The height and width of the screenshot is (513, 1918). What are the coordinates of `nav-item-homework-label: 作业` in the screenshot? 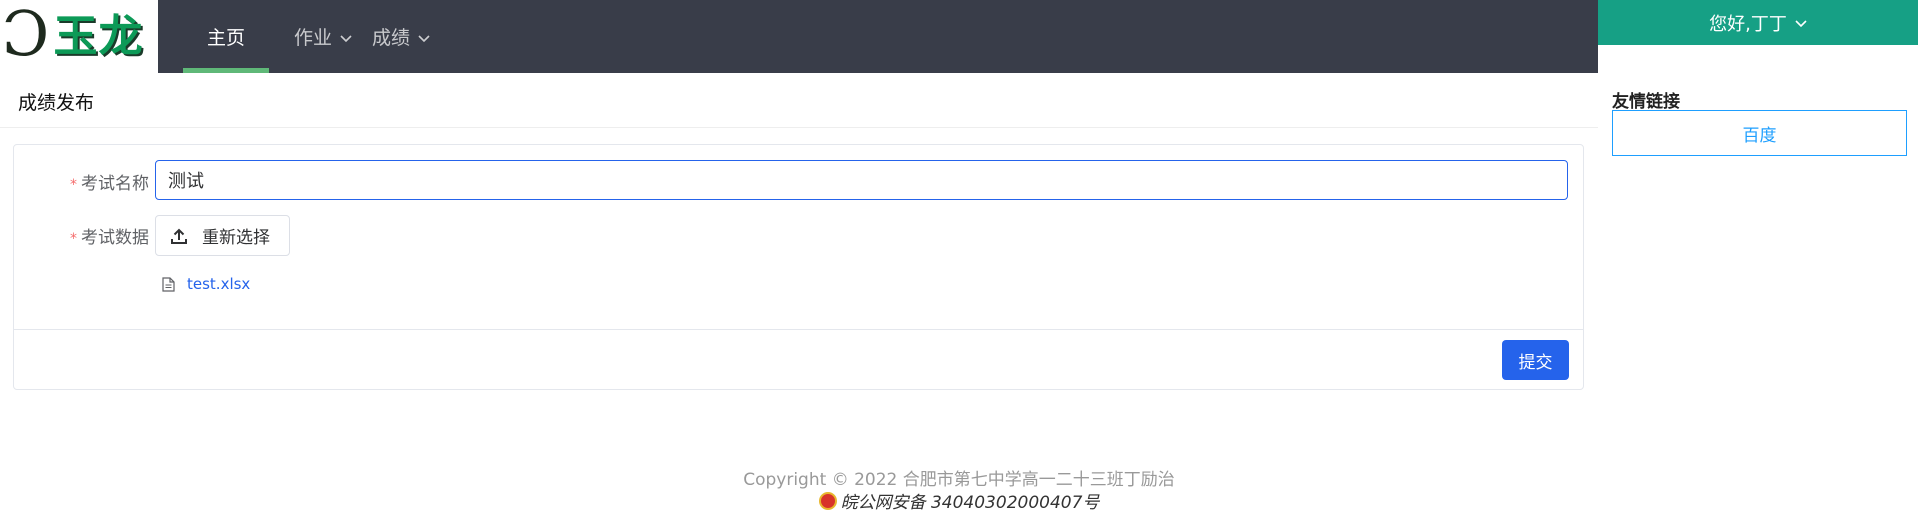 It's located at (313, 38).